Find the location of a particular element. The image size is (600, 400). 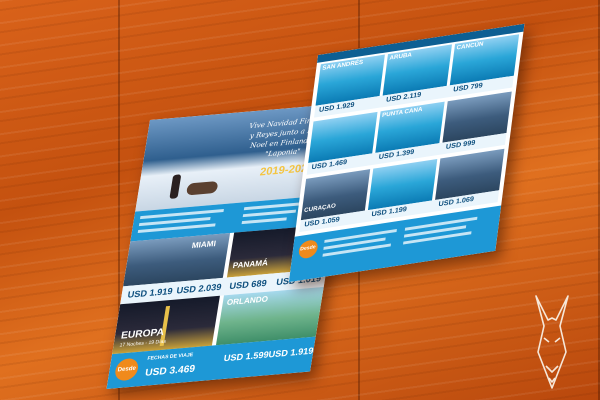

curacao-price: USD 1.059 is located at coordinates (322, 222).